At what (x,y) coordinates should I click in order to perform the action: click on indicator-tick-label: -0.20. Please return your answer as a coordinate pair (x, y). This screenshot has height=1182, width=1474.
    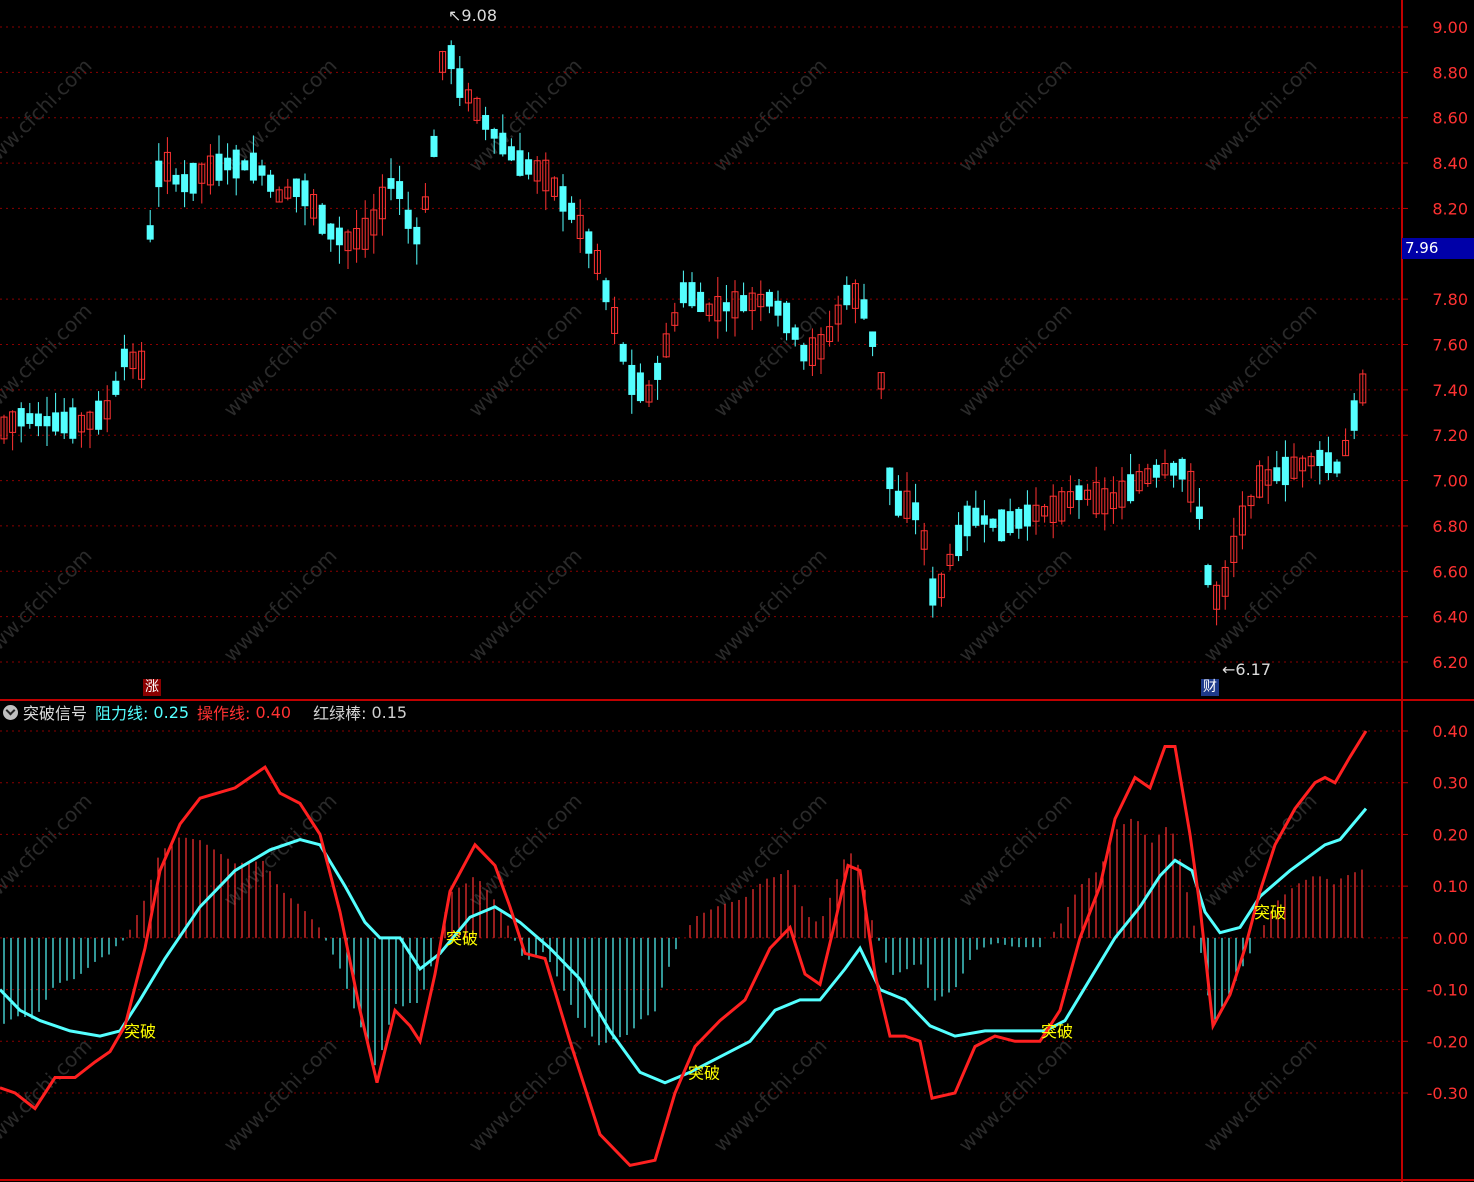
    Looking at the image, I should click on (1447, 1041).